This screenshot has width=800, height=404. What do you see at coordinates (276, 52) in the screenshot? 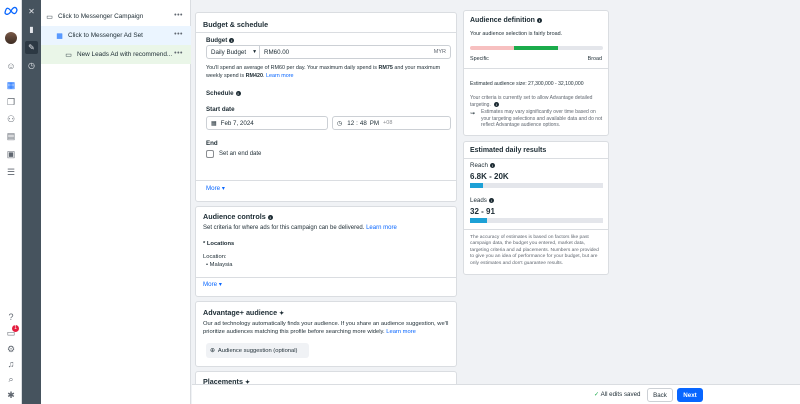
I see `budget-amount-input: RM60.00` at bounding box center [276, 52].